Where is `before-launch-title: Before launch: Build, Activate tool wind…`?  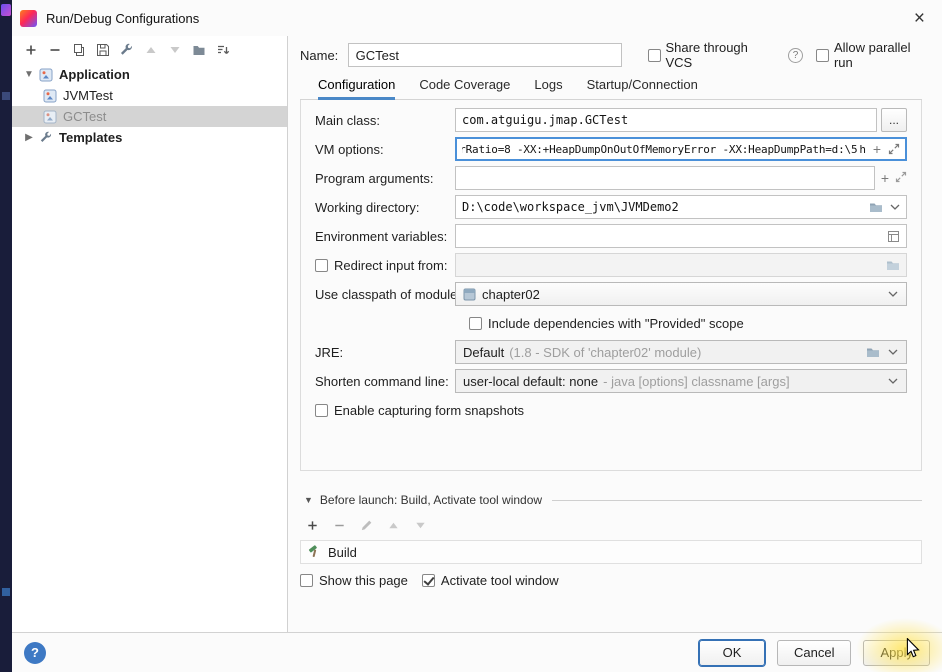 before-launch-title: Before launch: Build, Activate tool wind… is located at coordinates (431, 500).